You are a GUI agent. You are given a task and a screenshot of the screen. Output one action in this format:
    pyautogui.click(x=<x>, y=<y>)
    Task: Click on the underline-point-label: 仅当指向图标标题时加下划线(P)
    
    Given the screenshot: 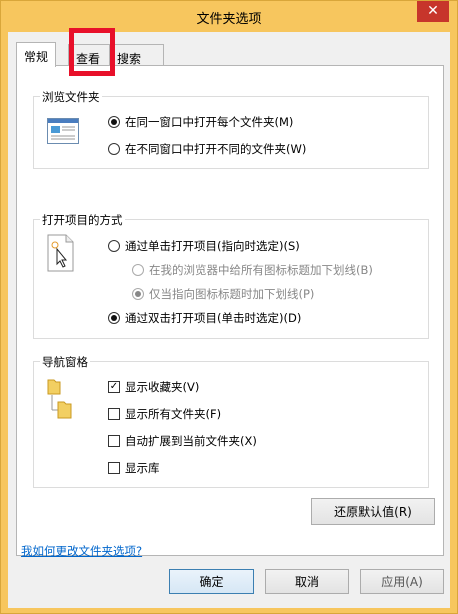 What is the action you would take?
    pyautogui.click(x=232, y=294)
    